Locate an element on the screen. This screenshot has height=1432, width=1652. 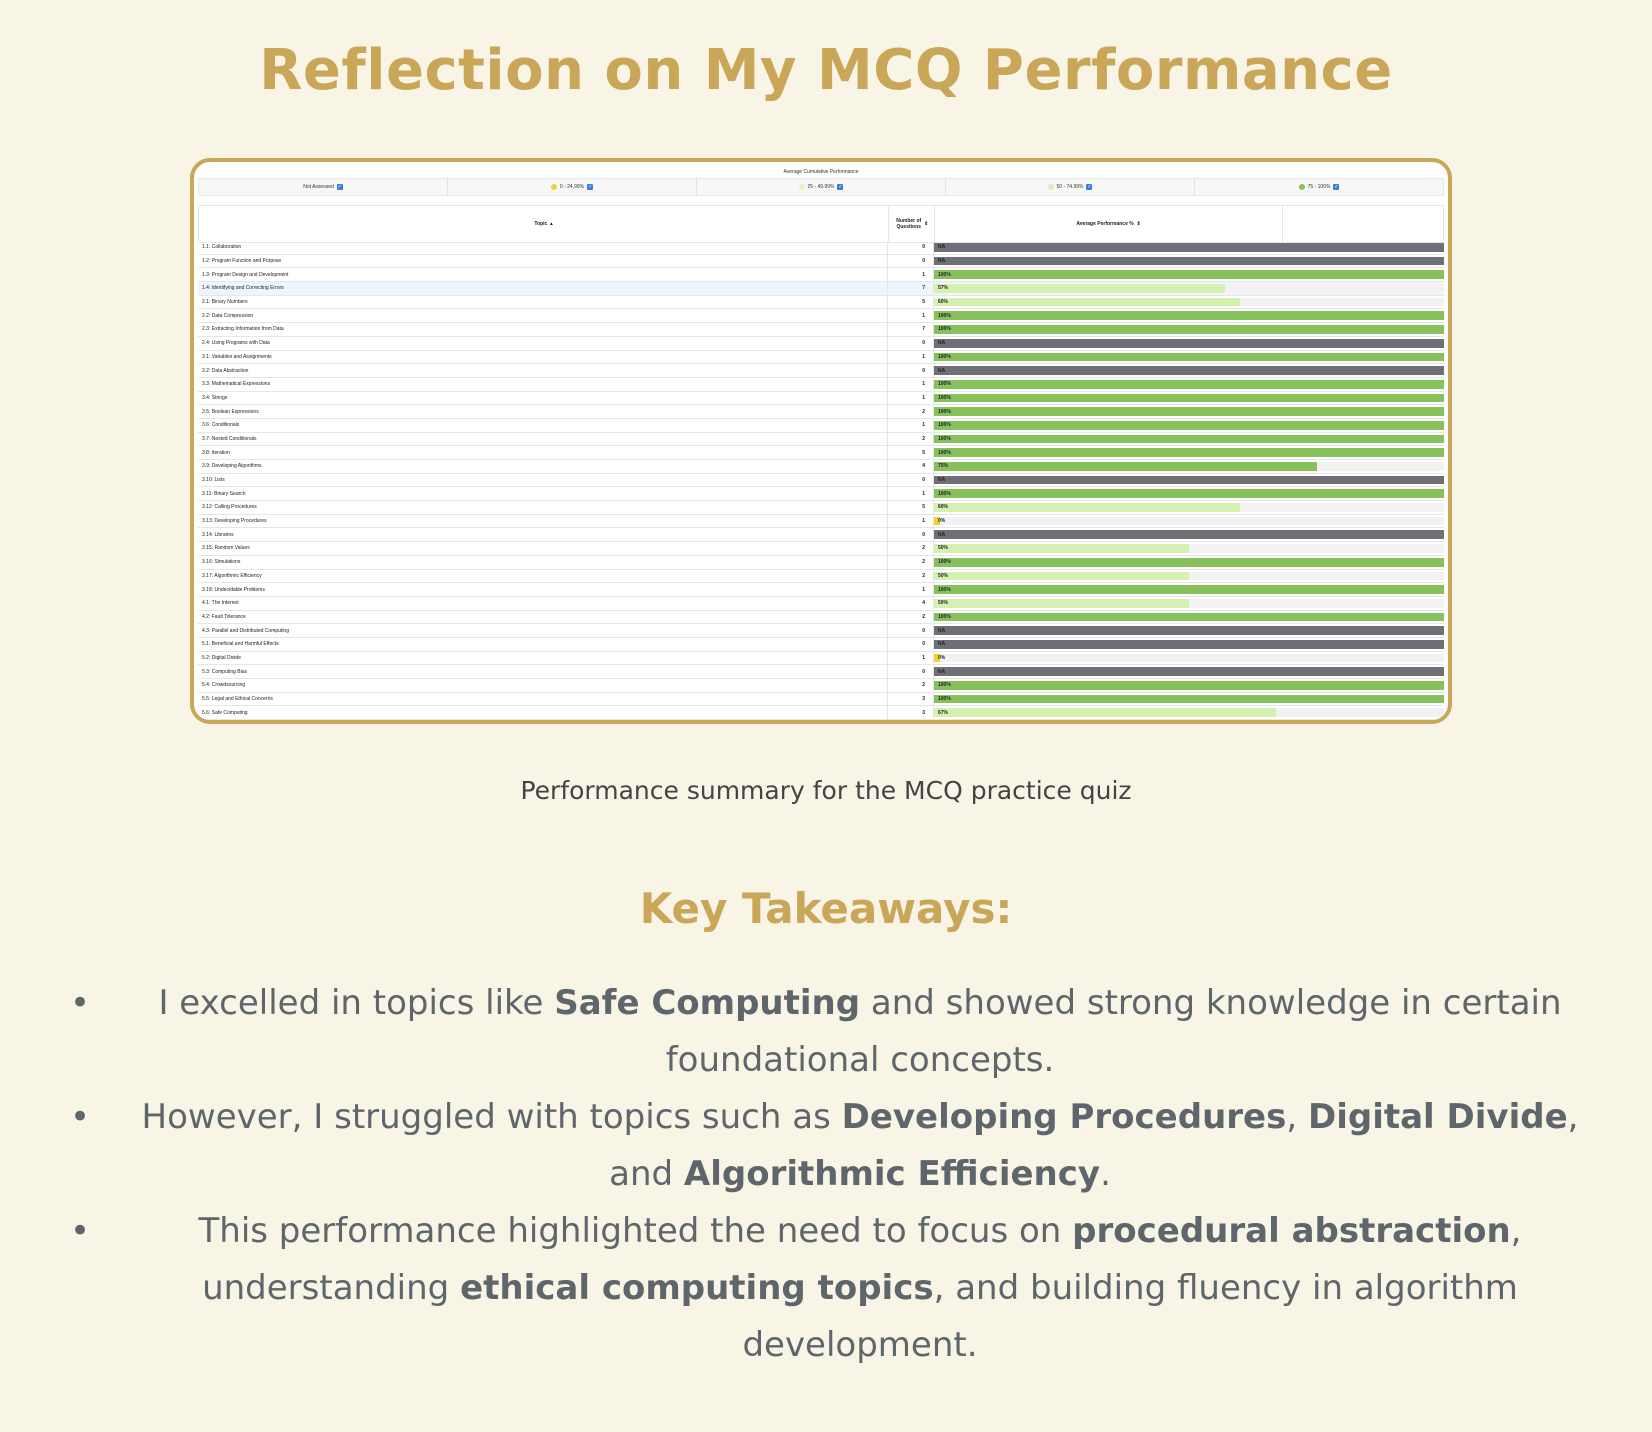
topic-cell: 5.3: Computing Bias is located at coordinates (543, 671).